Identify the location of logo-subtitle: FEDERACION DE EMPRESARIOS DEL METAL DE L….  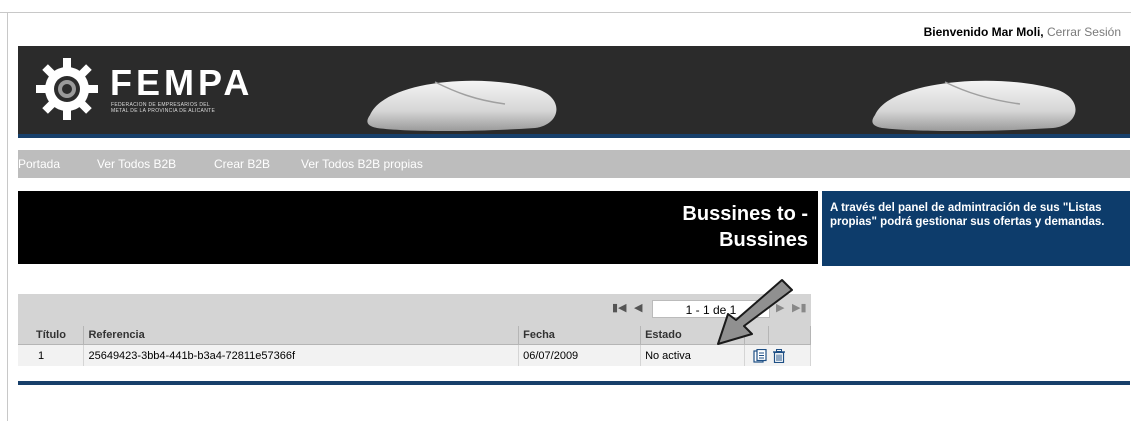
(163, 108).